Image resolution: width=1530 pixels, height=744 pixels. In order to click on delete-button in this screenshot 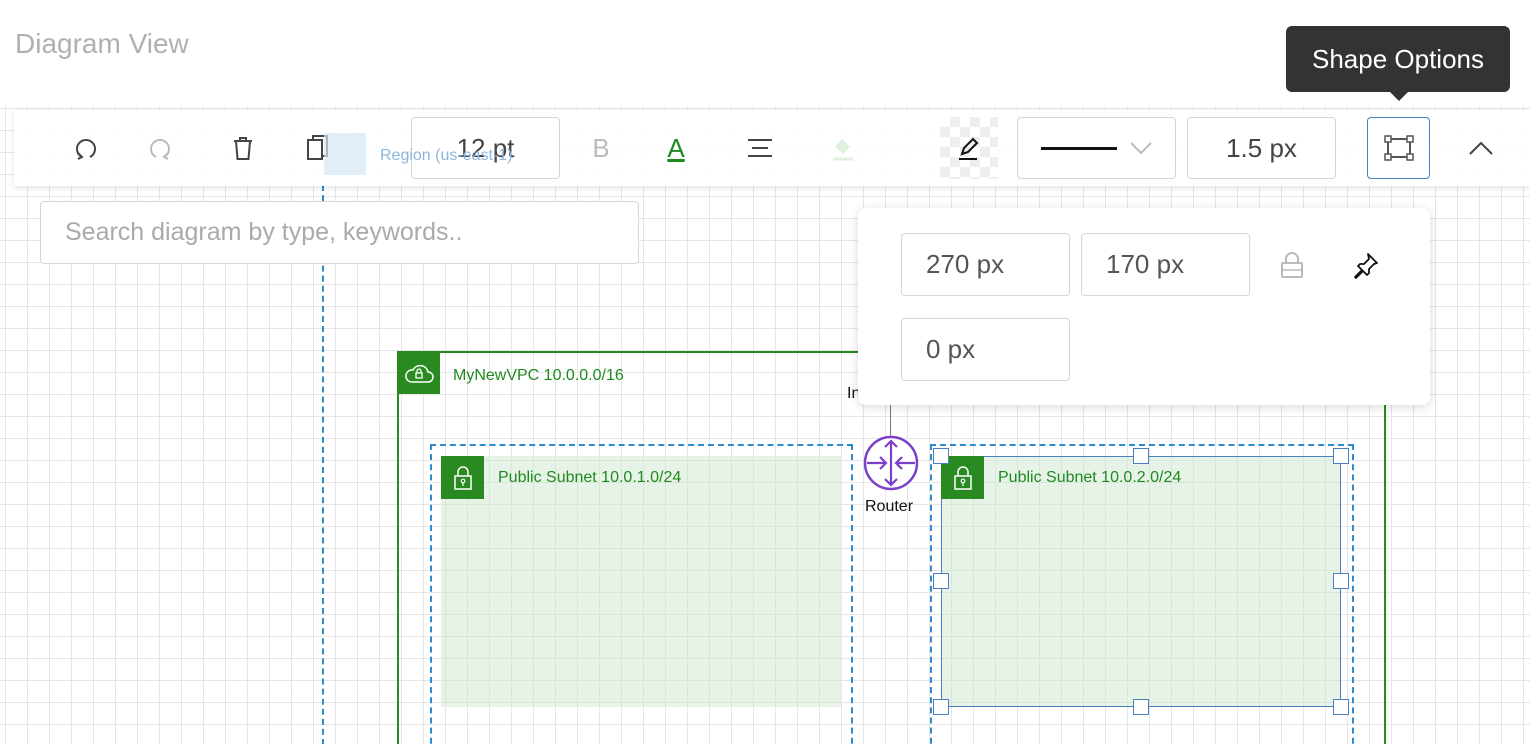, I will do `click(243, 148)`.